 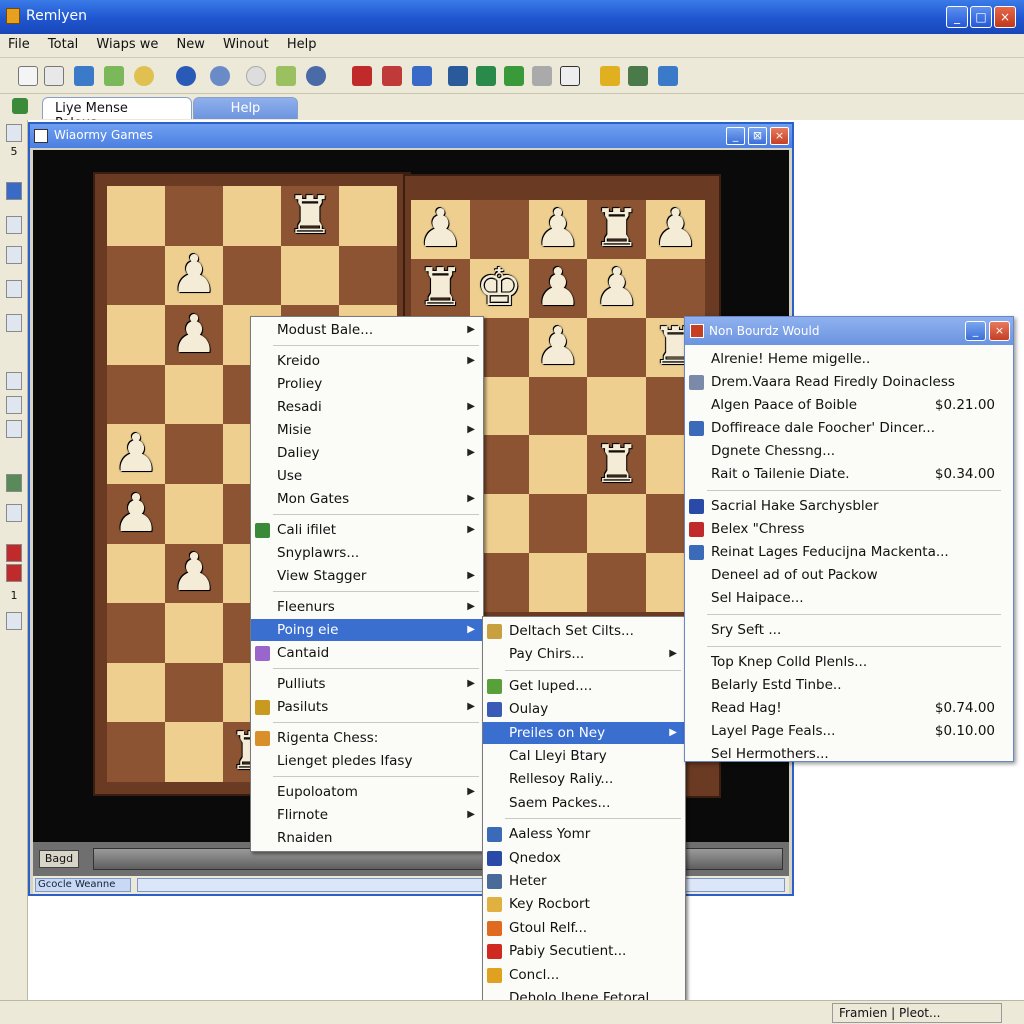 I want to click on menu-item: Pay Chirs... ▶, so click(x=584, y=654).